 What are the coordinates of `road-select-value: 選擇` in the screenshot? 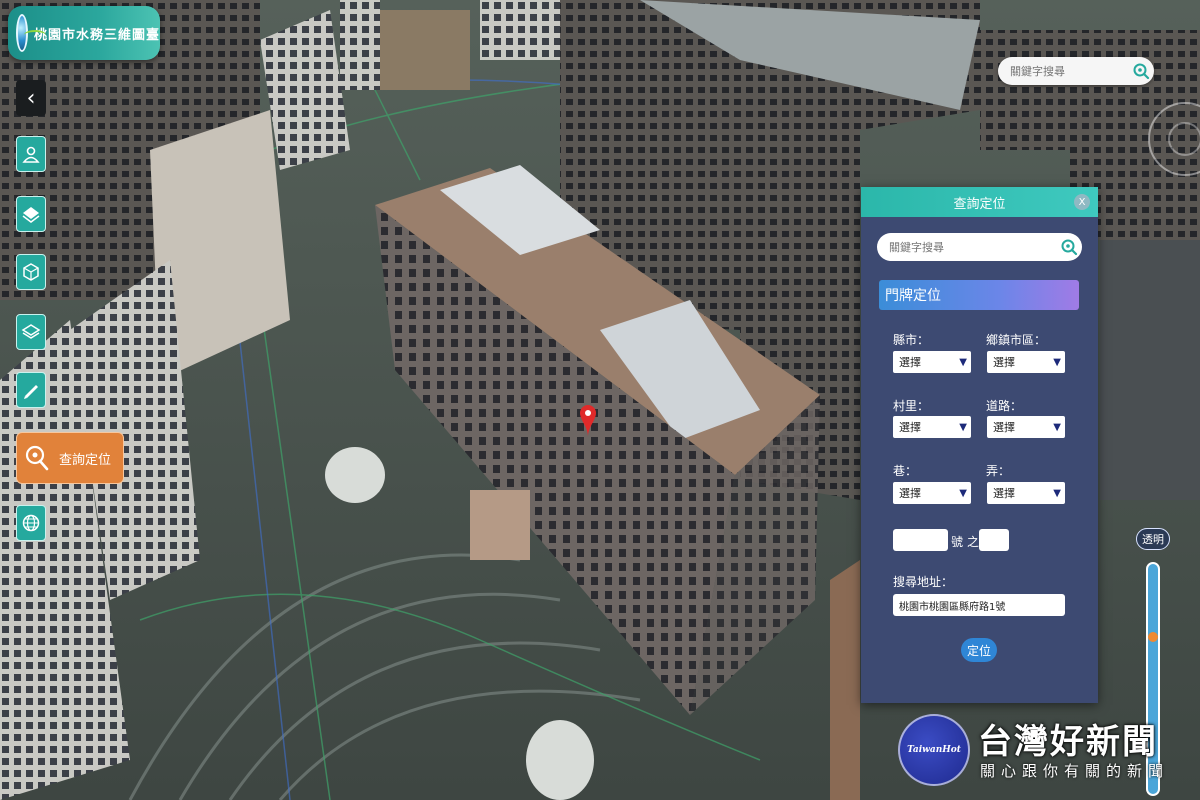 It's located at (1004, 427).